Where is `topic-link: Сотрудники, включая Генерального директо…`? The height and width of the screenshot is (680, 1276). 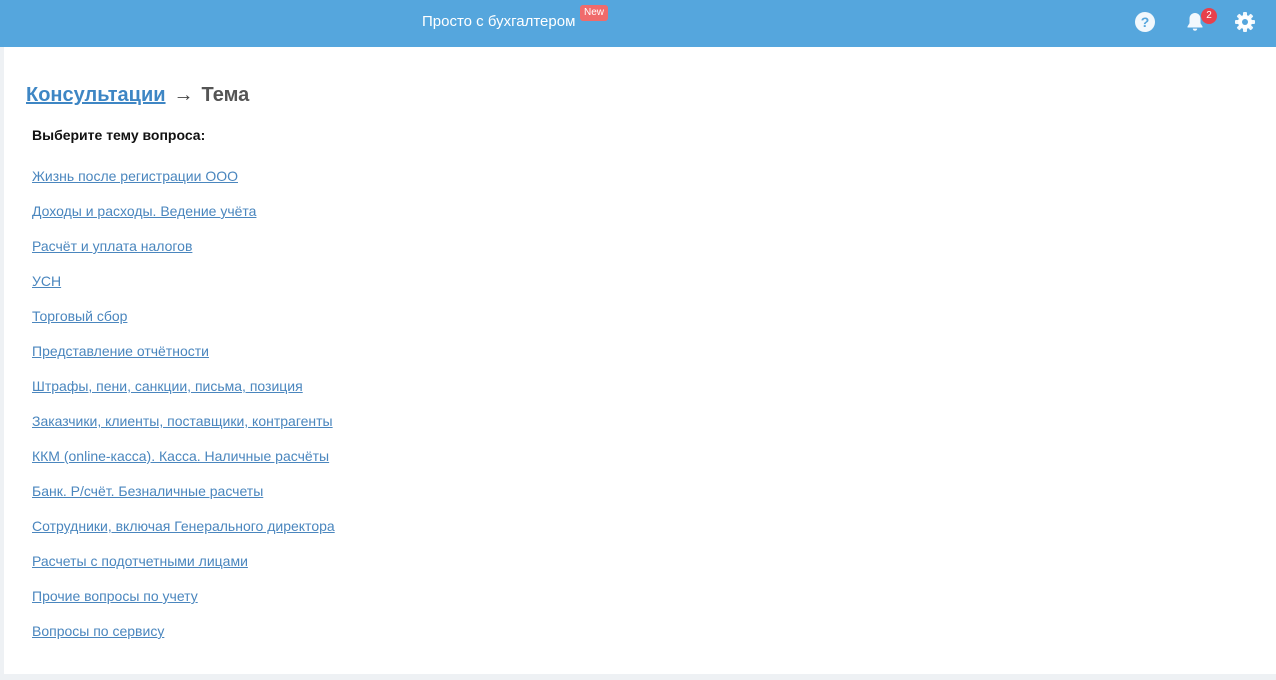
topic-link: Сотрудники, включая Генерального директо… is located at coordinates (183, 526).